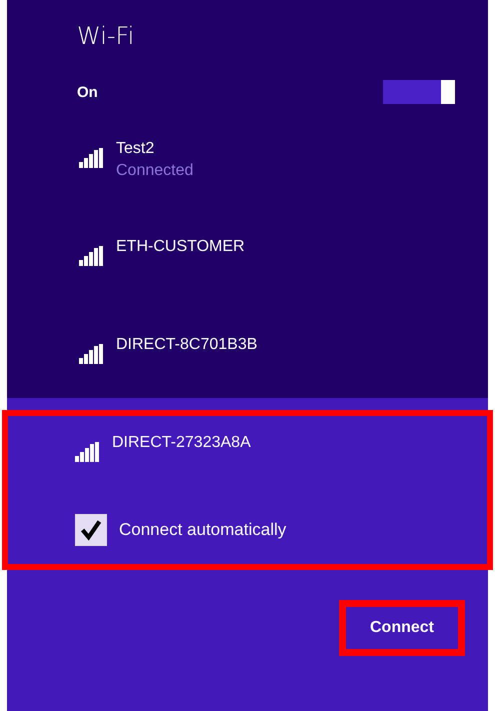 The height and width of the screenshot is (711, 495). I want to click on connect-button: Connect, so click(402, 628).